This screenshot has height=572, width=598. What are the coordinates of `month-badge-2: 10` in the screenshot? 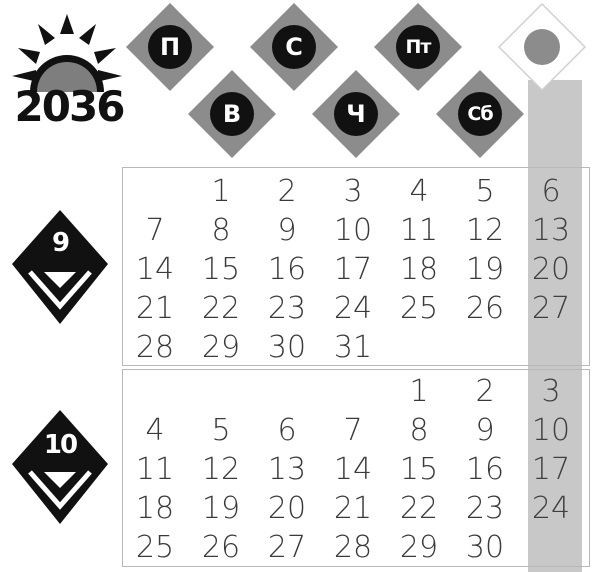 It's located at (60, 467).